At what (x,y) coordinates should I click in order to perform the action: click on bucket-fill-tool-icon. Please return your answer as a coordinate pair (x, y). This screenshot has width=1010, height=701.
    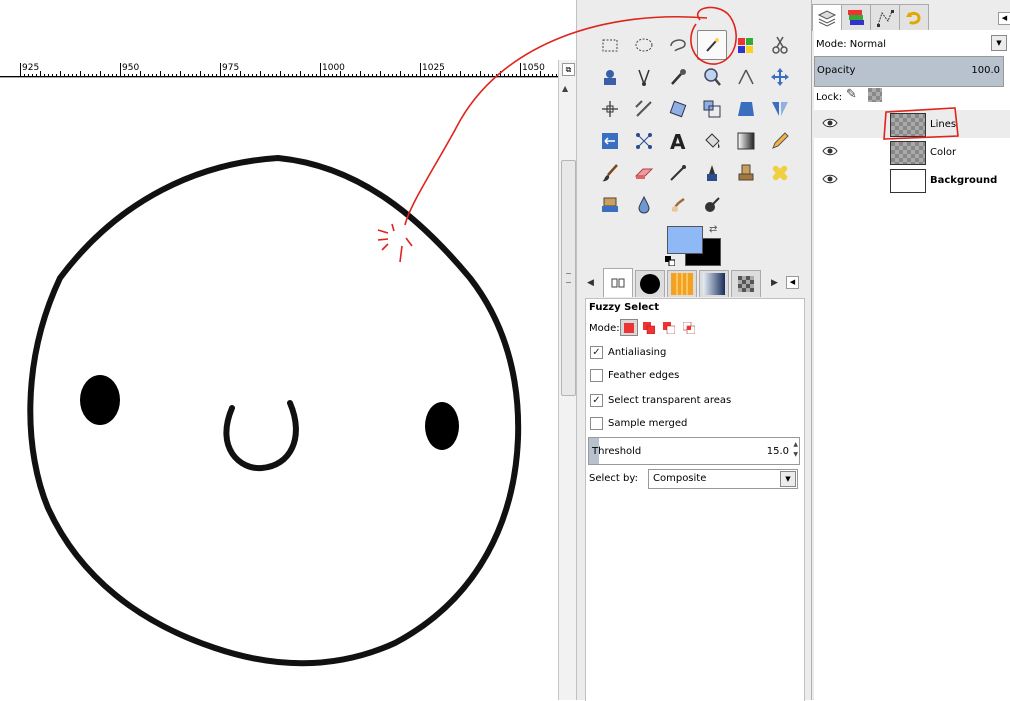
    Looking at the image, I should click on (712, 141).